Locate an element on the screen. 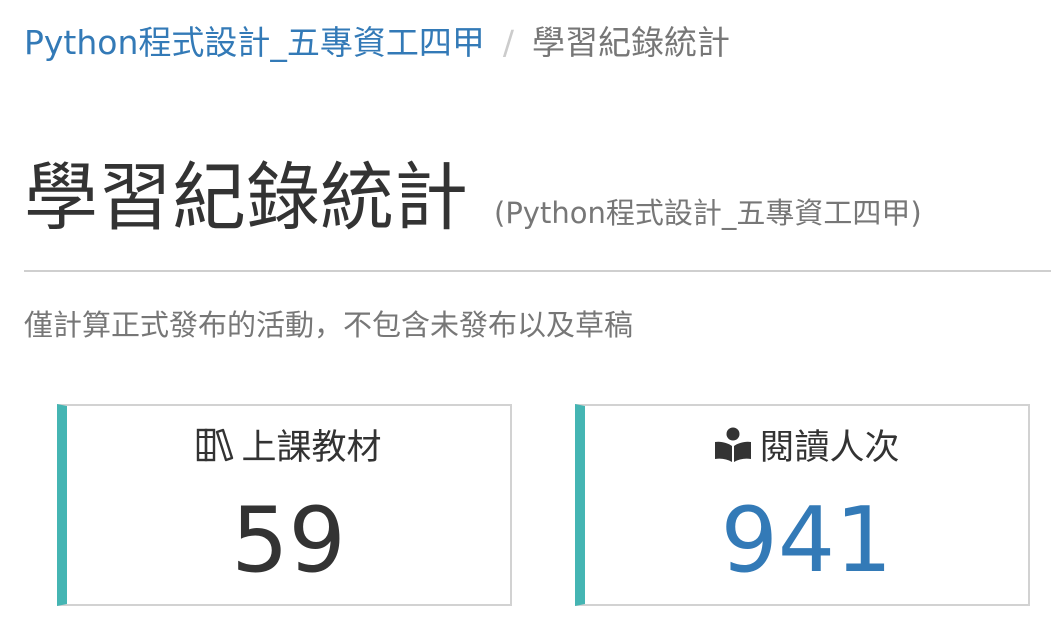  stat-card-header: 閱讀人次 is located at coordinates (806, 448).